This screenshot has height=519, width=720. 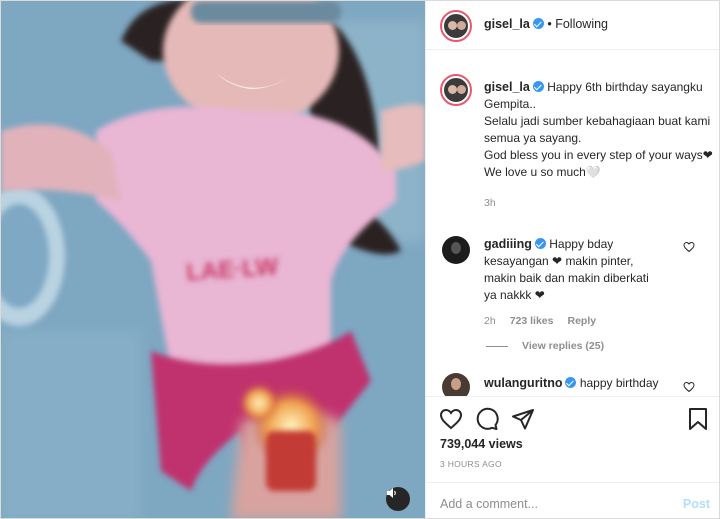 What do you see at coordinates (391, 493) in the screenshot?
I see `speaker-icon` at bounding box center [391, 493].